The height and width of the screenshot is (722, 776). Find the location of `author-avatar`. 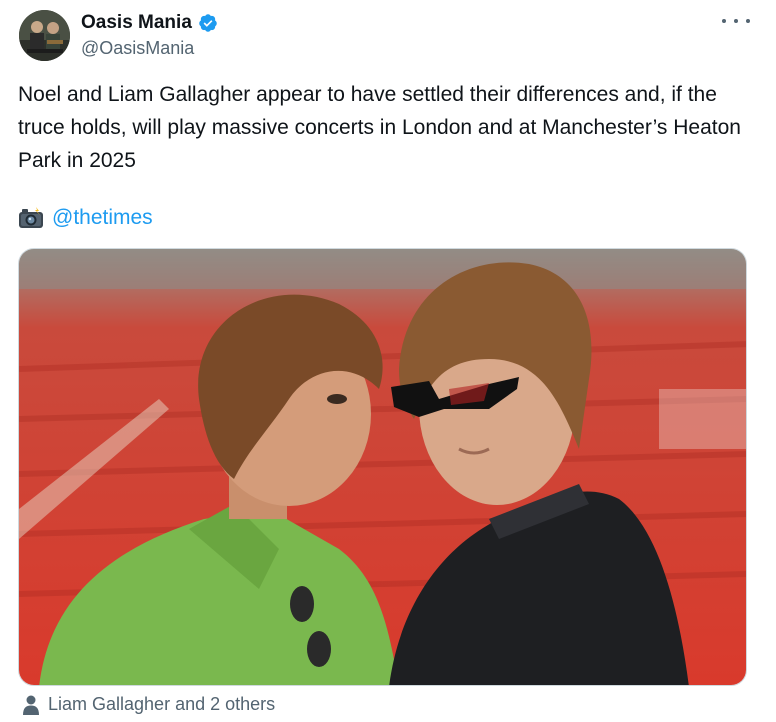

author-avatar is located at coordinates (44, 35).